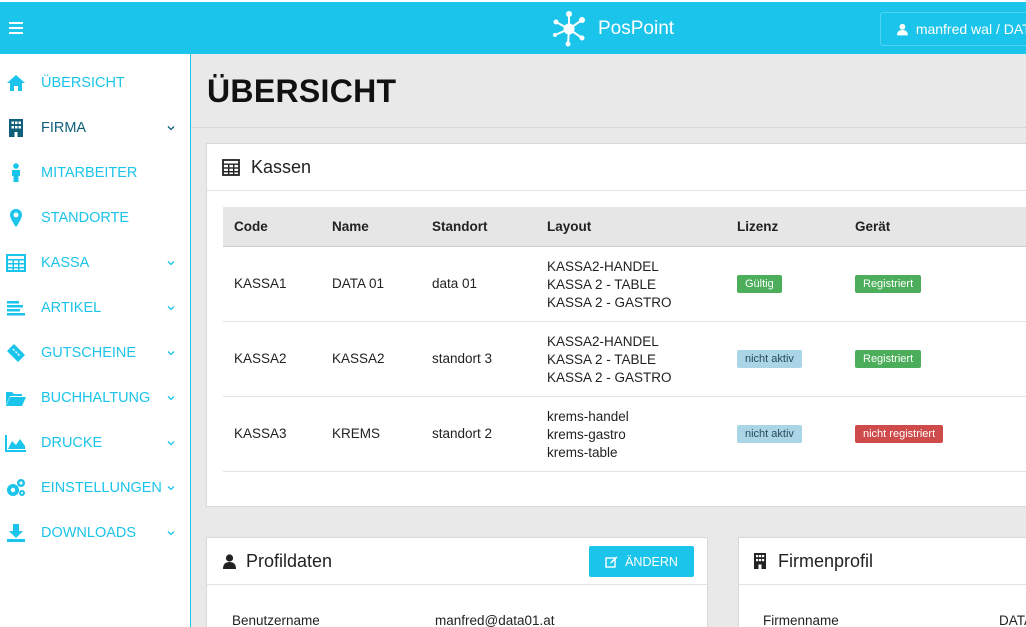 The image size is (1026, 627). Describe the element at coordinates (801, 620) in the screenshot. I see `field-label-firmenname: Firmenname` at that location.